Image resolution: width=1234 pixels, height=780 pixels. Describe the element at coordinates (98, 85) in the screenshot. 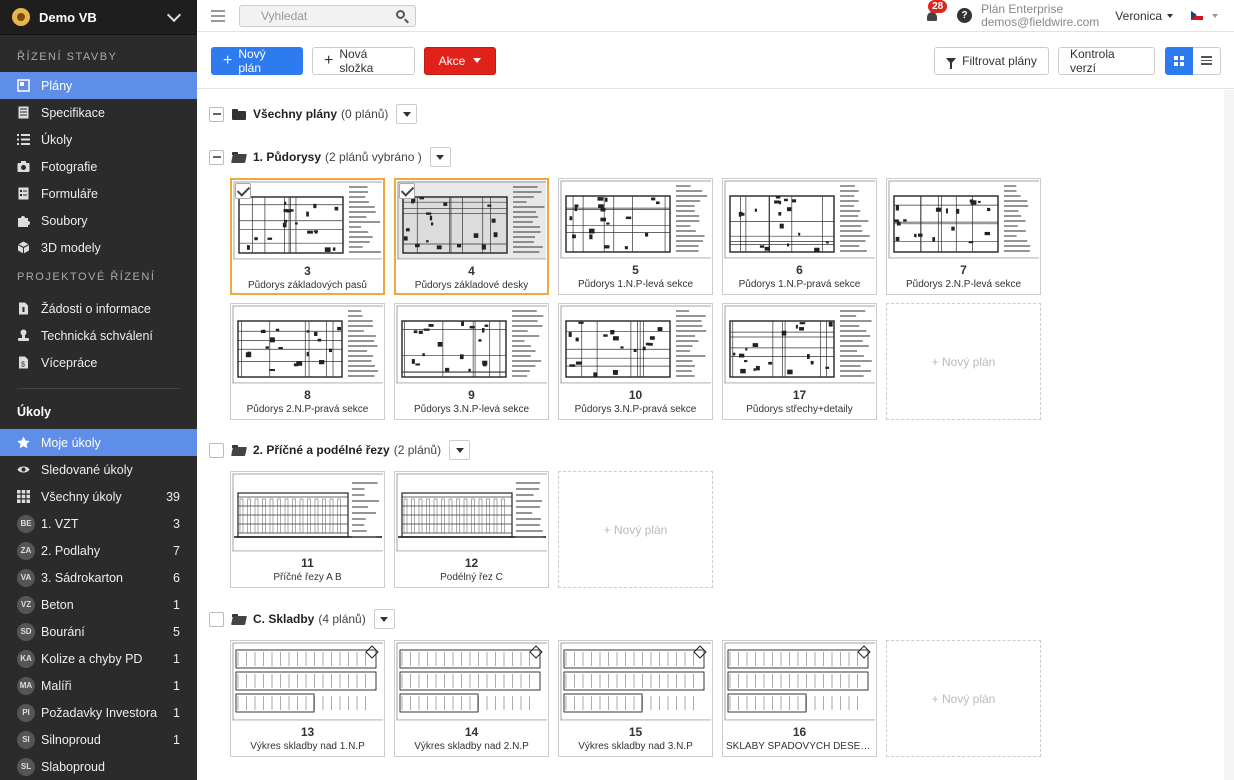

I see `sidebar-item-nav-0: Plány` at that location.